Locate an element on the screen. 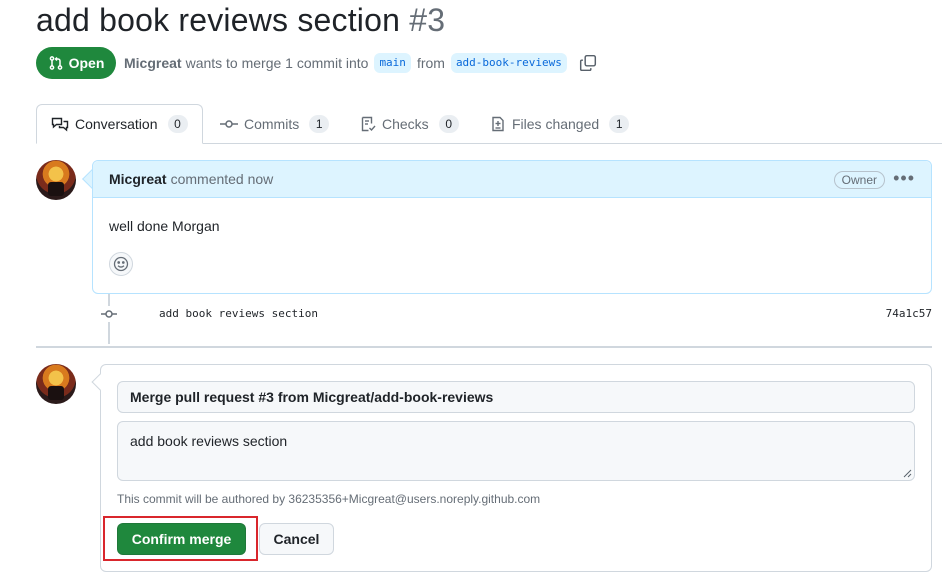 The width and height of the screenshot is (942, 577). head-branch-label: add-book-reviews is located at coordinates (508, 63).